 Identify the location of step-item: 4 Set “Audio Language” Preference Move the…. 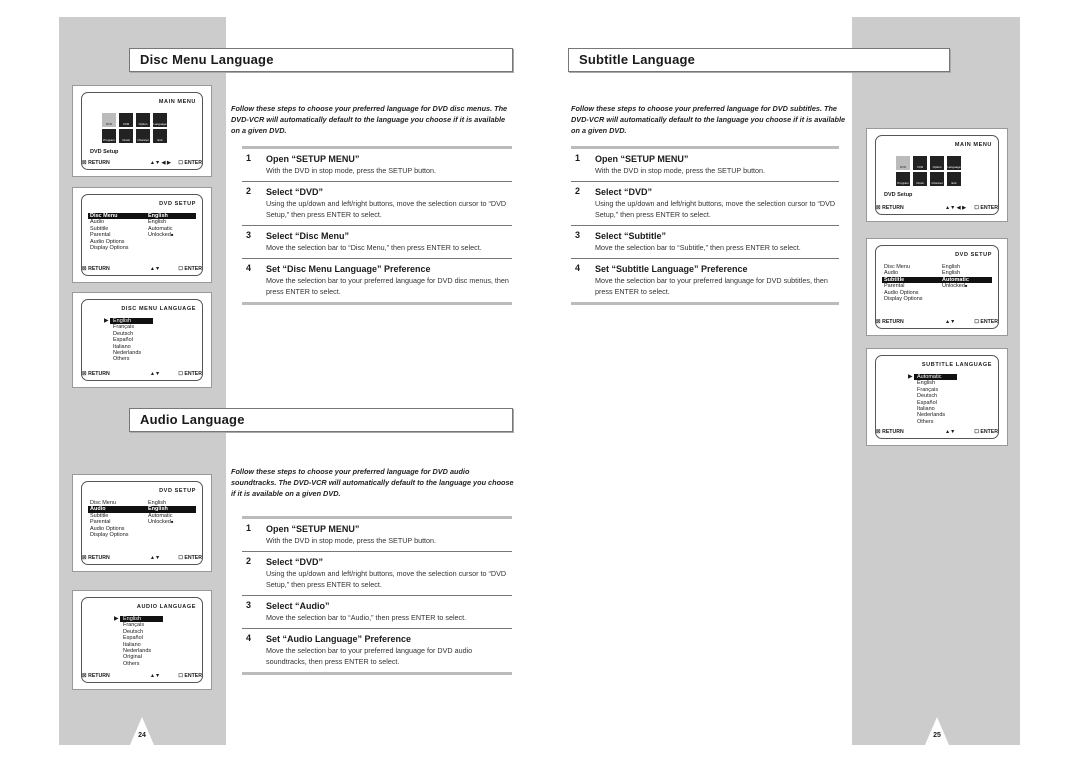
(377, 652).